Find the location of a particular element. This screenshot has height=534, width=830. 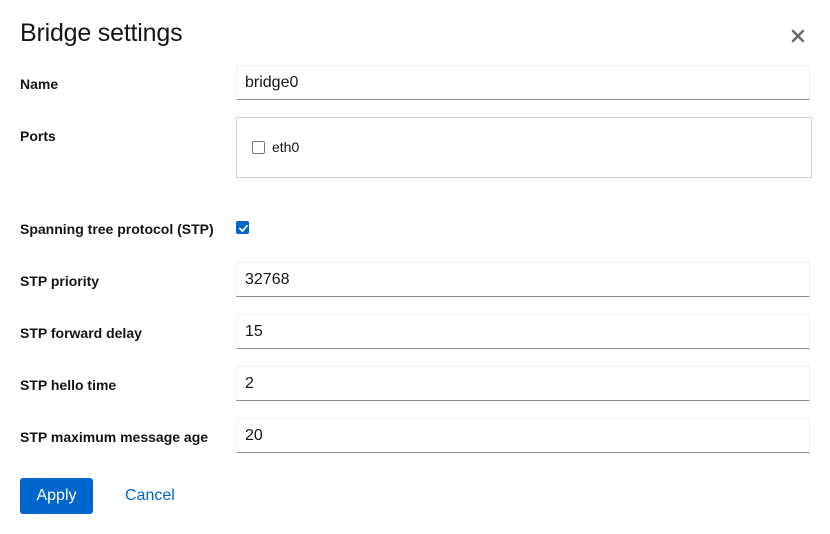

stp-forward-delay-label: STP forward delay is located at coordinates (81, 333).